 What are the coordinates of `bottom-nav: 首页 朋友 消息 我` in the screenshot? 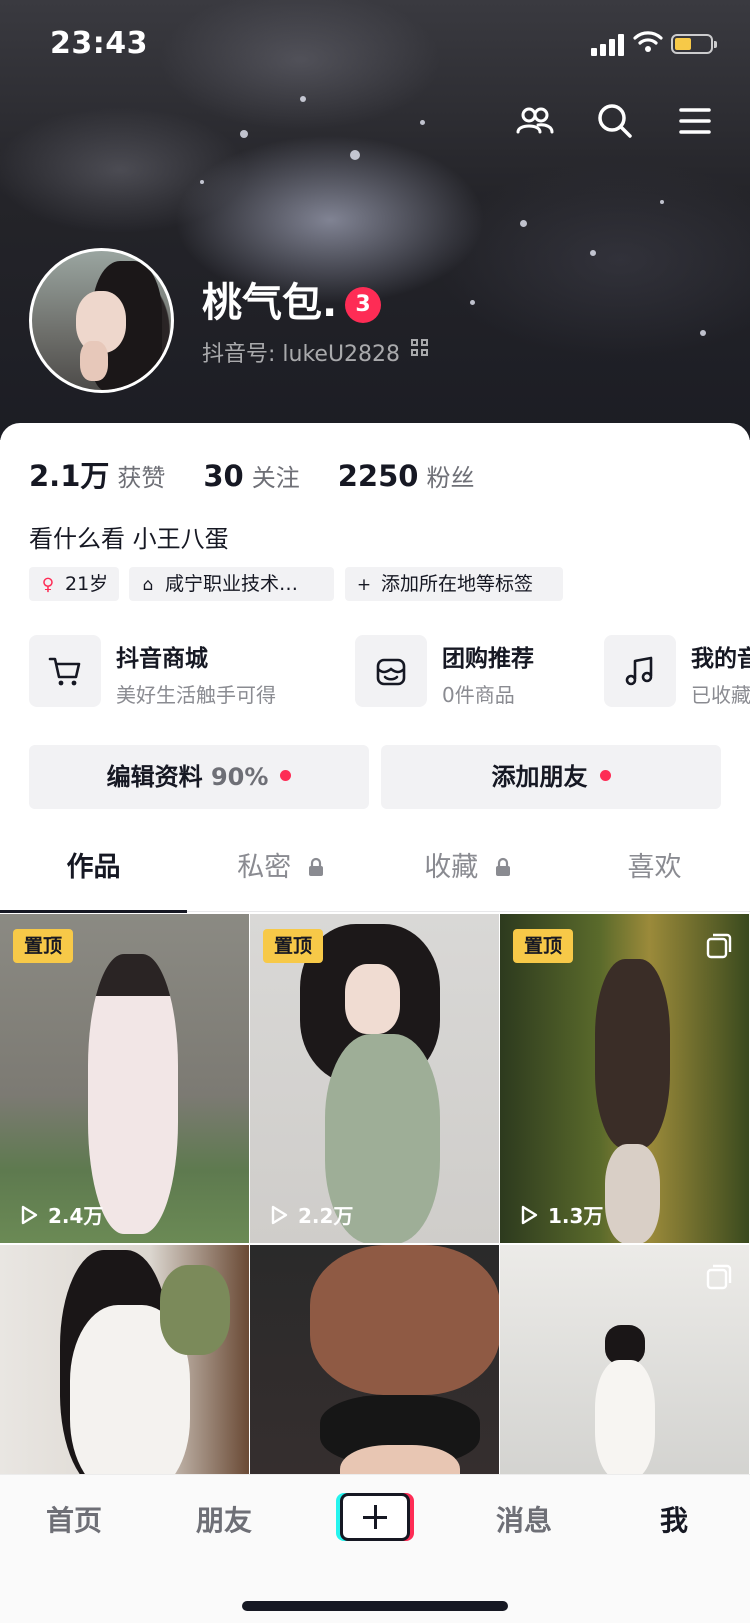 It's located at (375, 1548).